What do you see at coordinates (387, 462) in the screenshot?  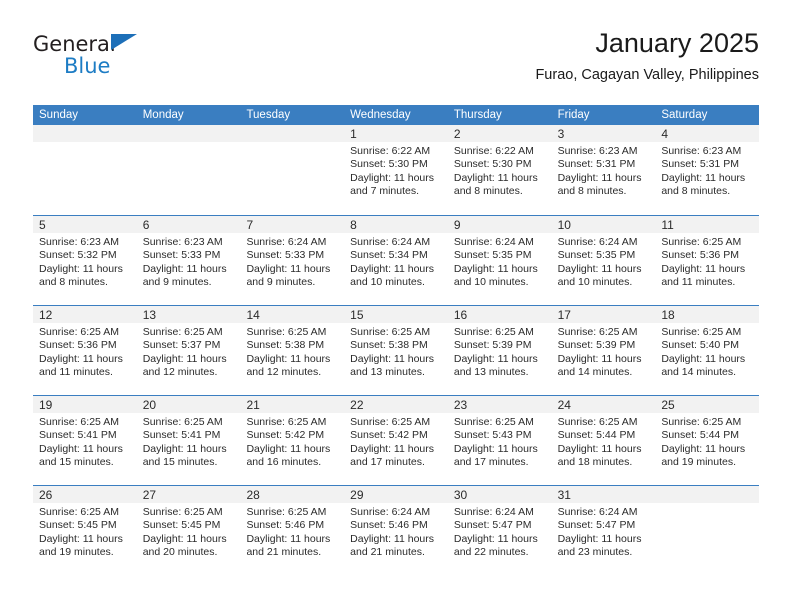 I see `daylight-text-line2: and 17 minutes.` at bounding box center [387, 462].